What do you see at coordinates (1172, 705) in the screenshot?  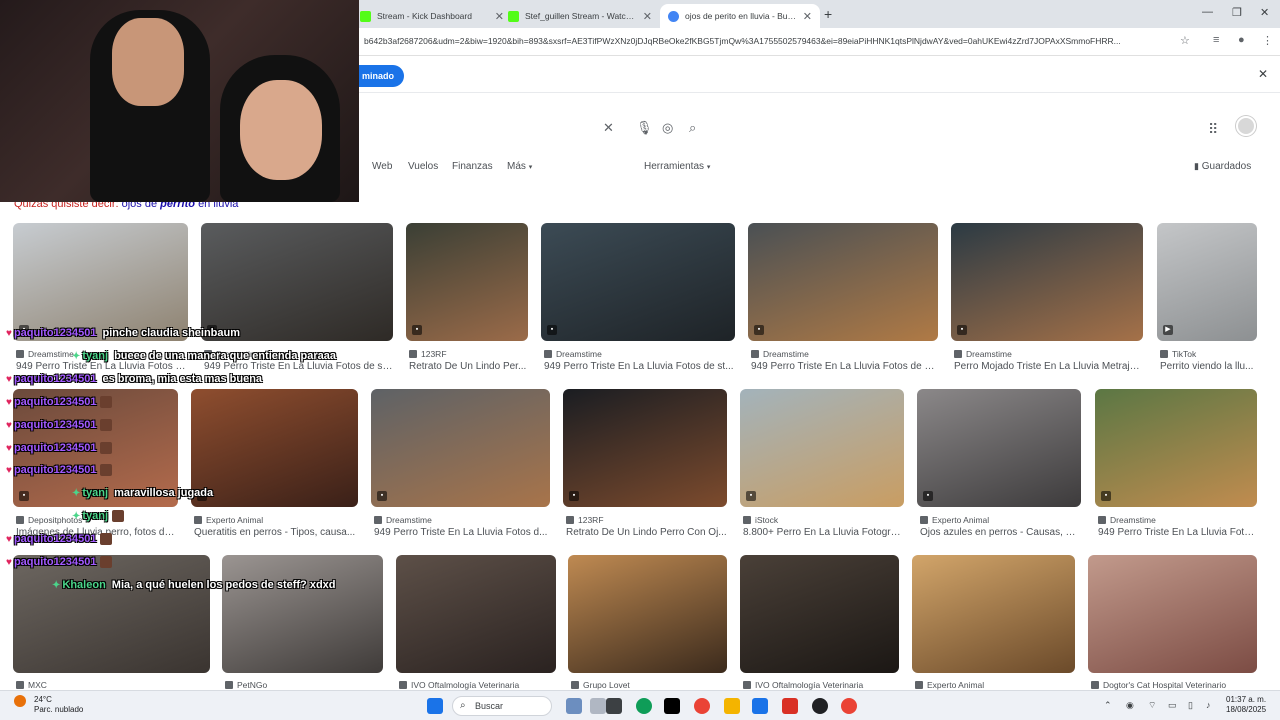 I see `network-icon: ▭` at bounding box center [1172, 705].